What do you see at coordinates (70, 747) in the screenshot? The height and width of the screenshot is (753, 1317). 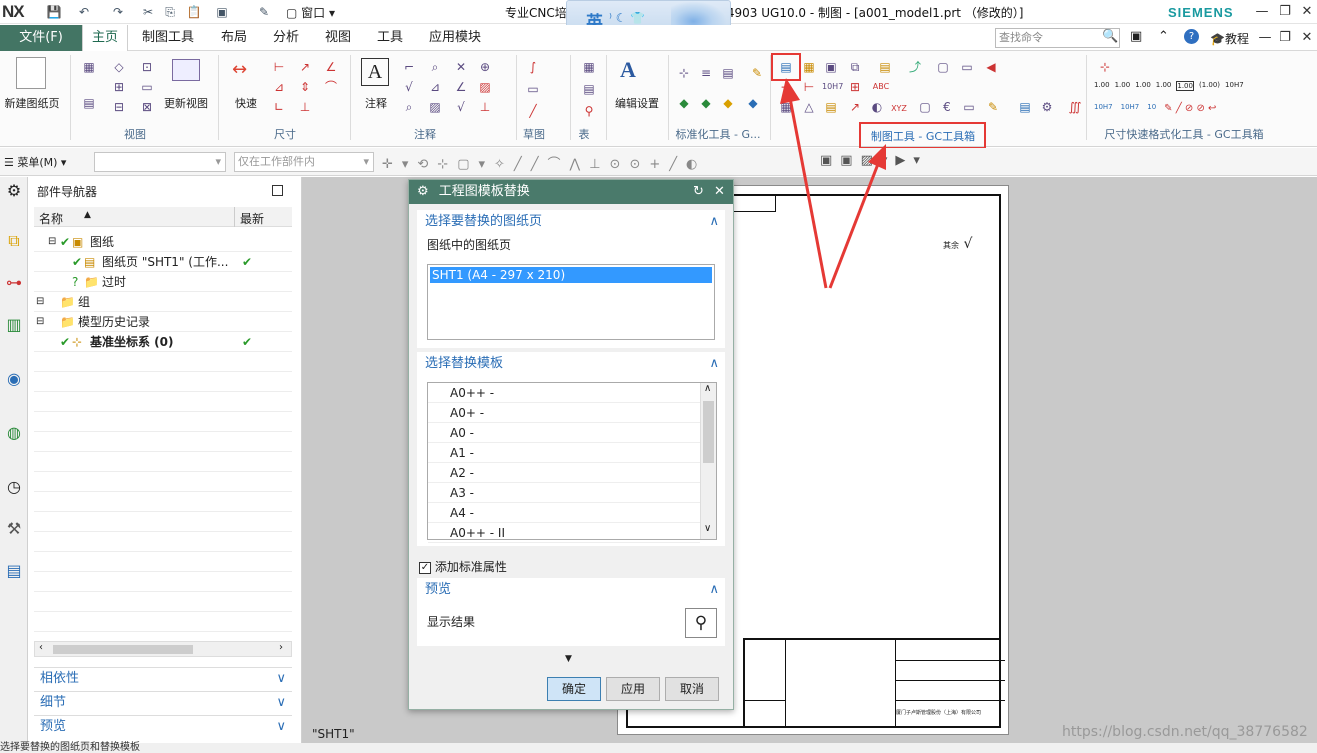 I see `status-text: 选择要替换的图纸页和替换模板` at bounding box center [70, 747].